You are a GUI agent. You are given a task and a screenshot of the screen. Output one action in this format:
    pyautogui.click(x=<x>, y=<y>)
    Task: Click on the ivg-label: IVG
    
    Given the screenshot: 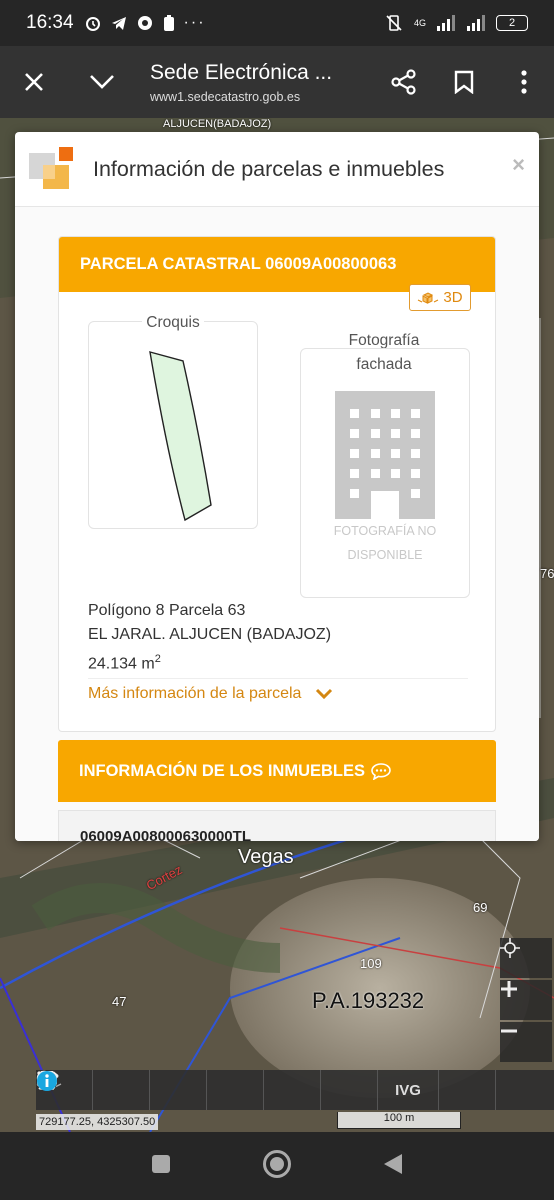 What is the action you would take?
    pyautogui.click(x=408, y=1090)
    